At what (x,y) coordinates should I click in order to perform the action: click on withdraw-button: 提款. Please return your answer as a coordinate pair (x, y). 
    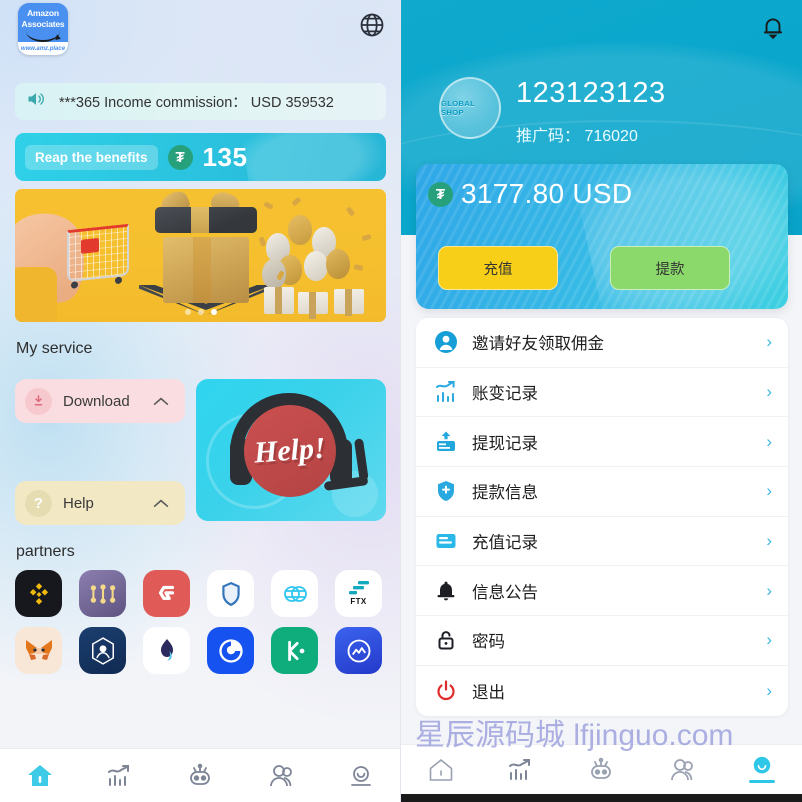
    Looking at the image, I should click on (670, 268).